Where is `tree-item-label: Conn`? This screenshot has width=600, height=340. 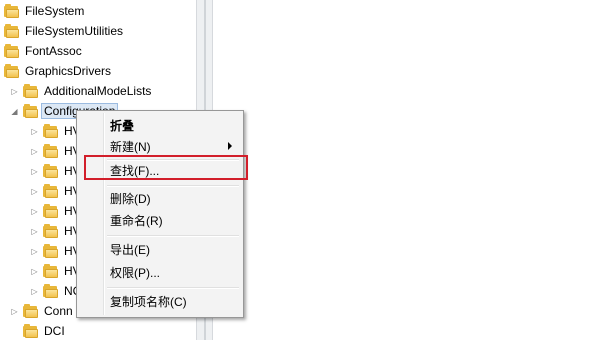 tree-item-label: Conn is located at coordinates (58, 311).